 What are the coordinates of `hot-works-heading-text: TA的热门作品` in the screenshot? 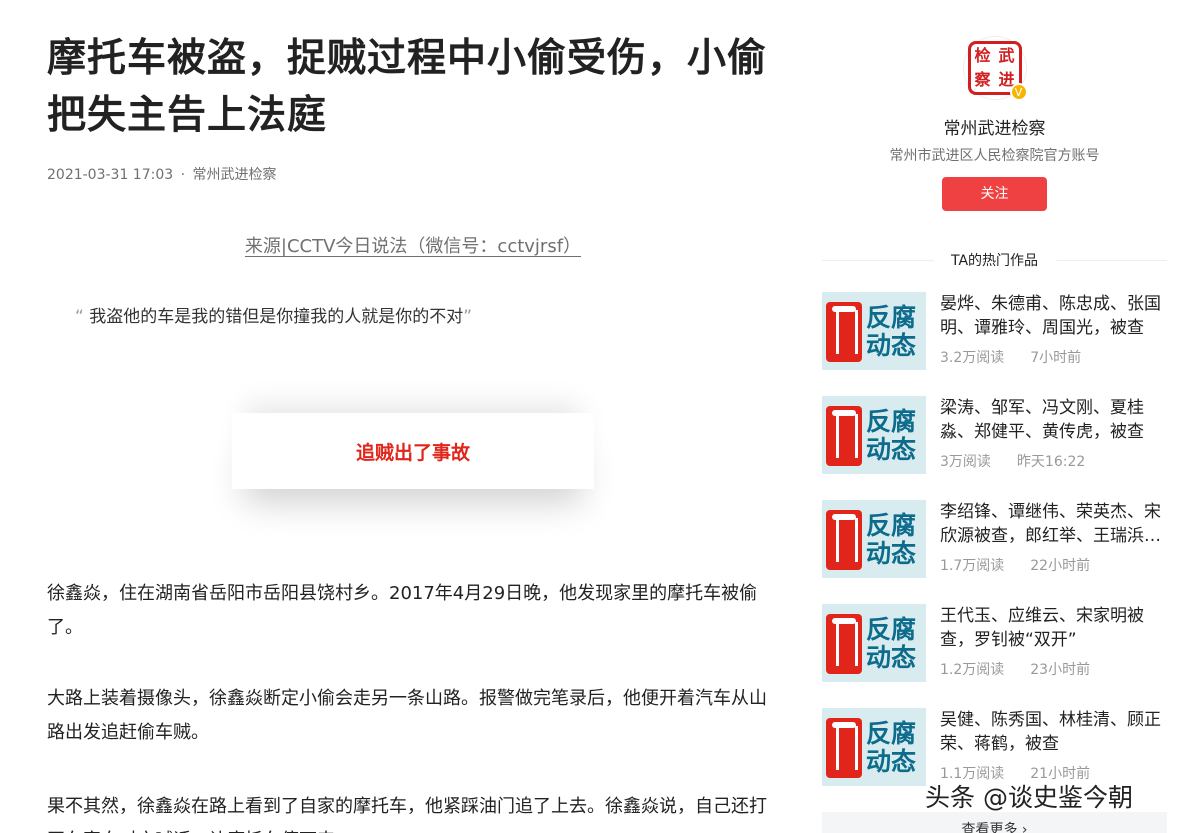 It's located at (994, 260).